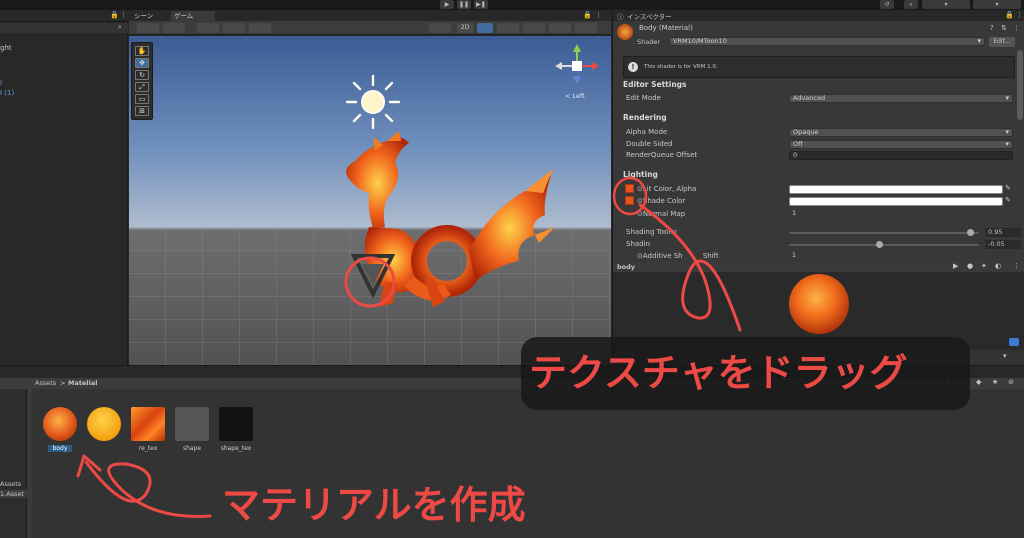 The height and width of the screenshot is (538, 1024). What do you see at coordinates (992, 28) in the screenshot?
I see `help-icon: ?` at bounding box center [992, 28].